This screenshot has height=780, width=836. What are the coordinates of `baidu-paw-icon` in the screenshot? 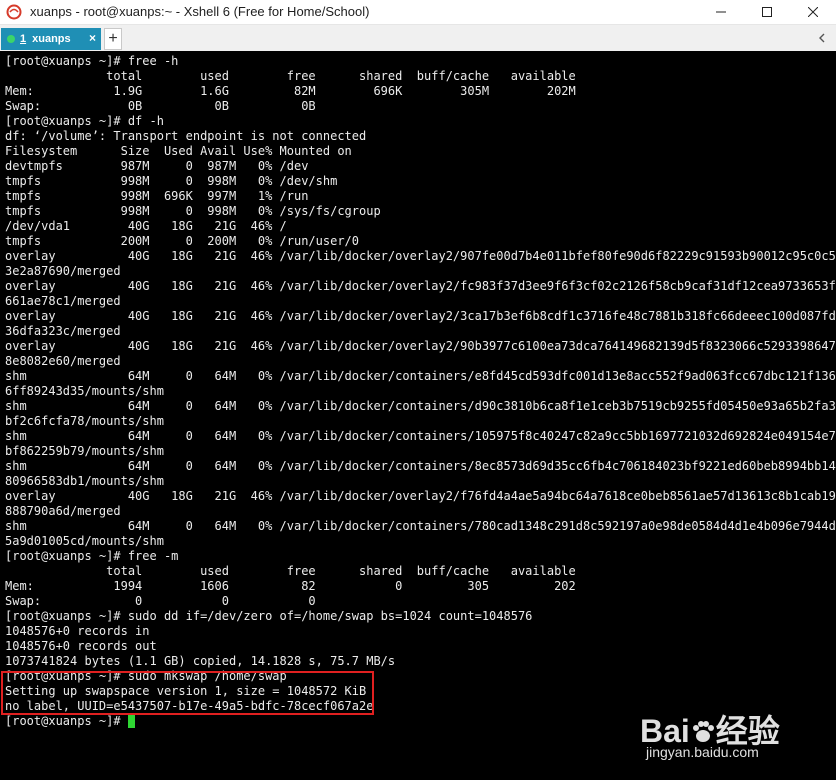 It's located at (703, 731).